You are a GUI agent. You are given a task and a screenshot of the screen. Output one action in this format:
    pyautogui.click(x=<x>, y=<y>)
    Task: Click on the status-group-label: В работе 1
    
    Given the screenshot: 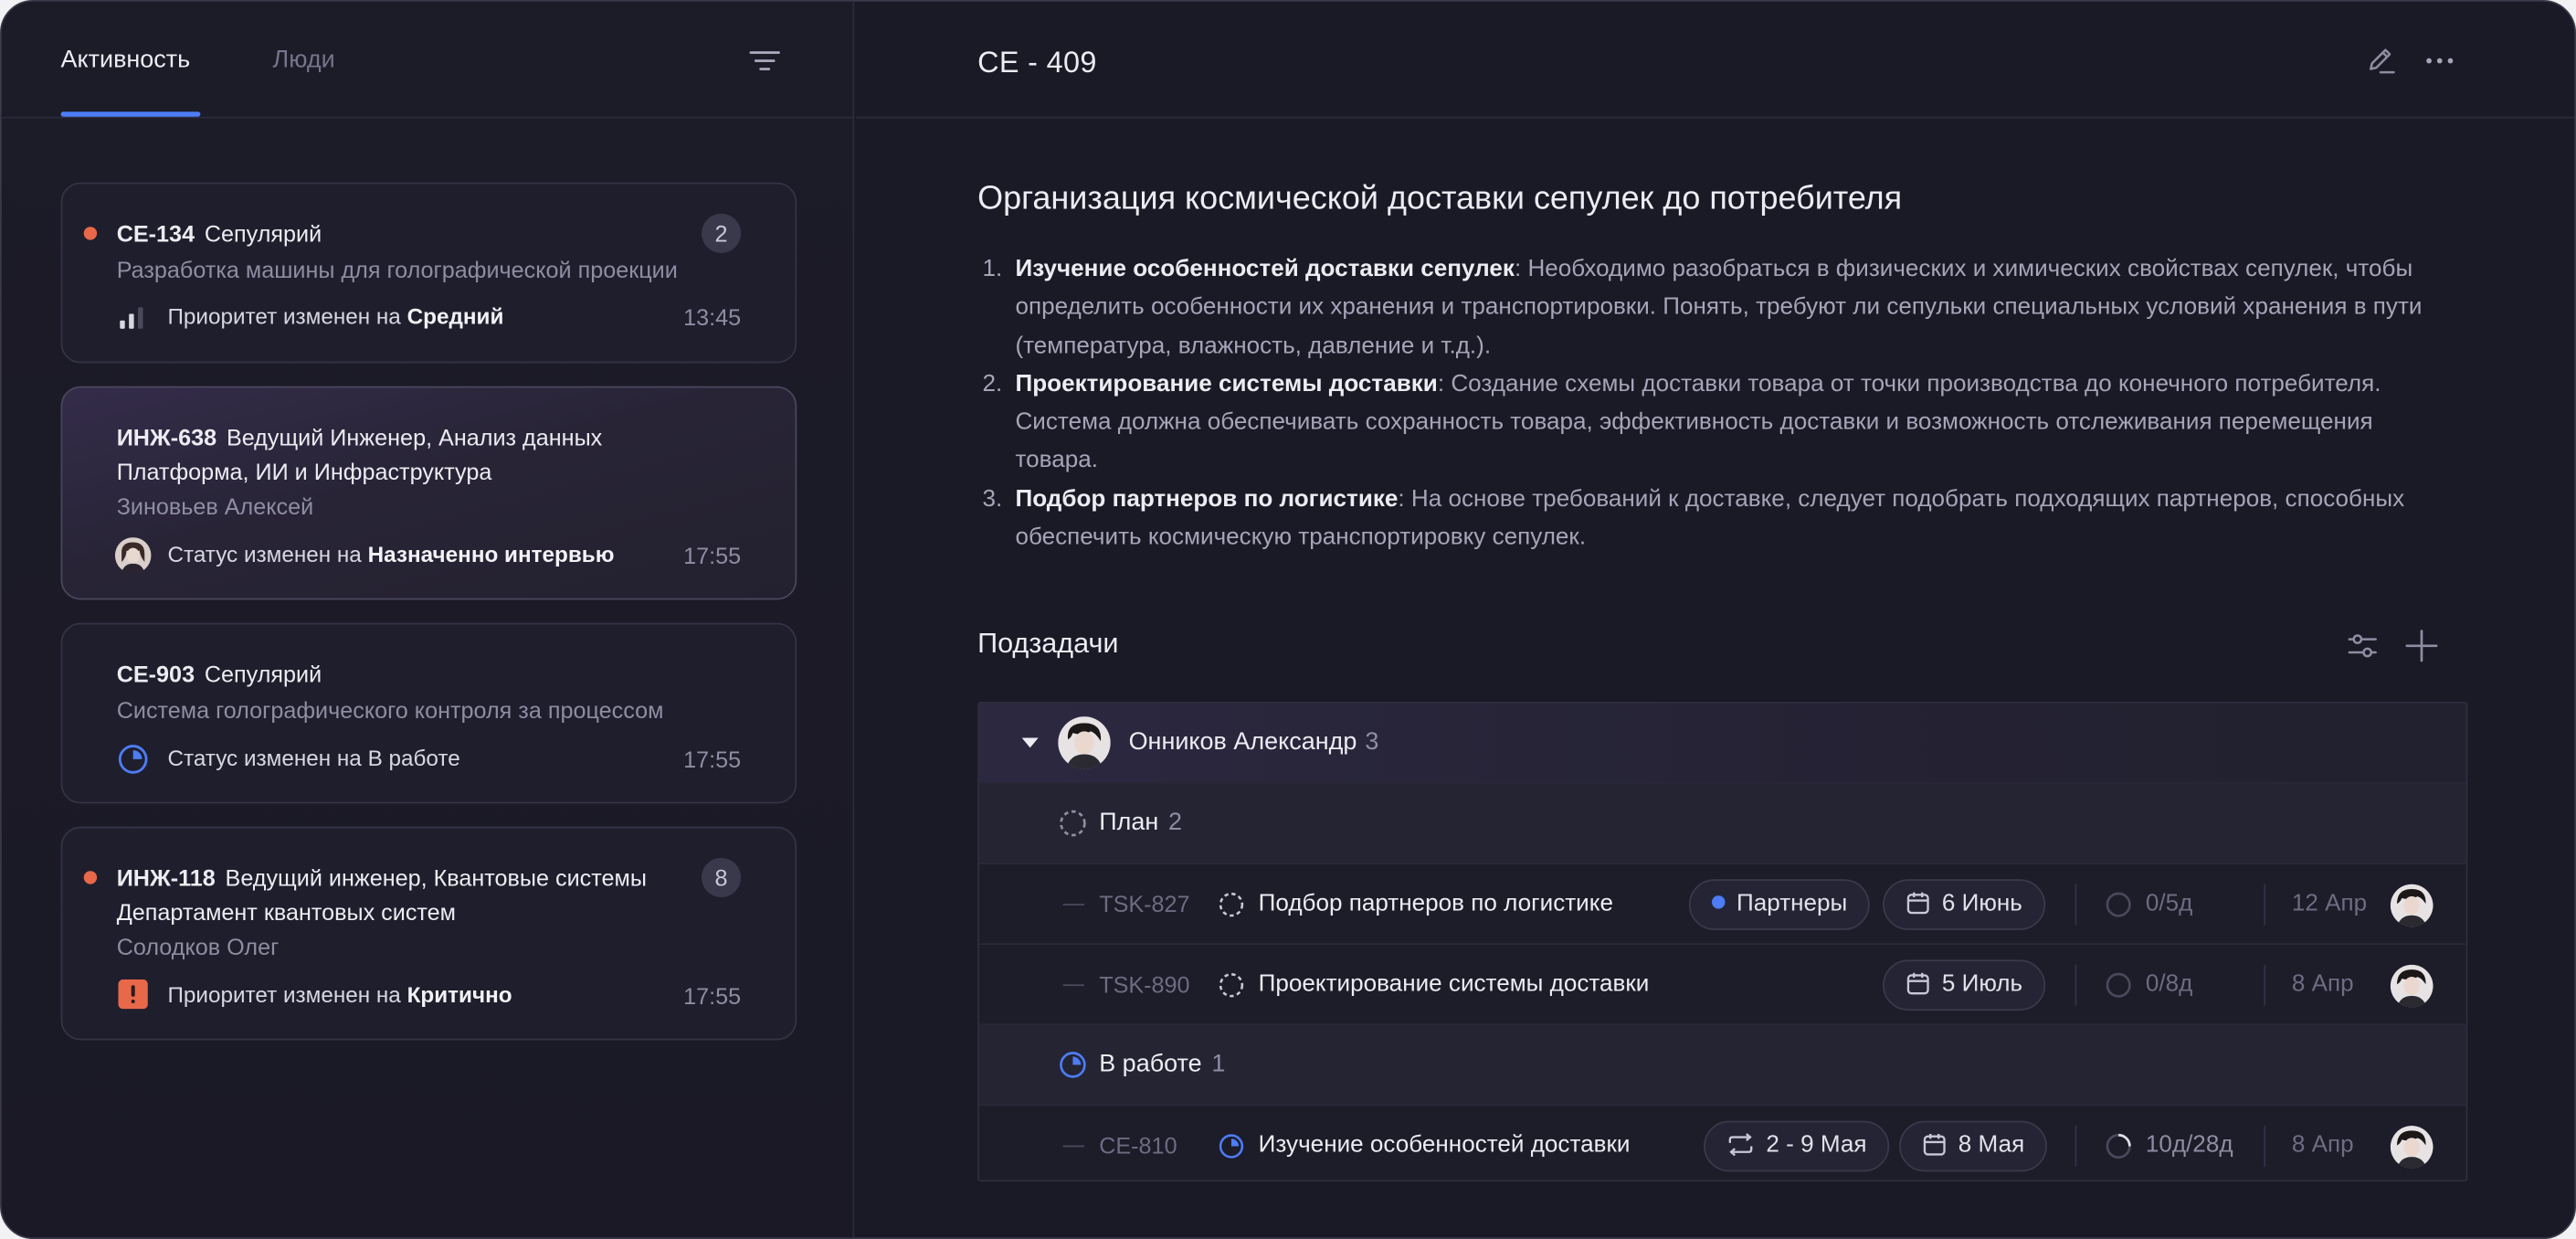 What is the action you would take?
    pyautogui.click(x=1162, y=1064)
    